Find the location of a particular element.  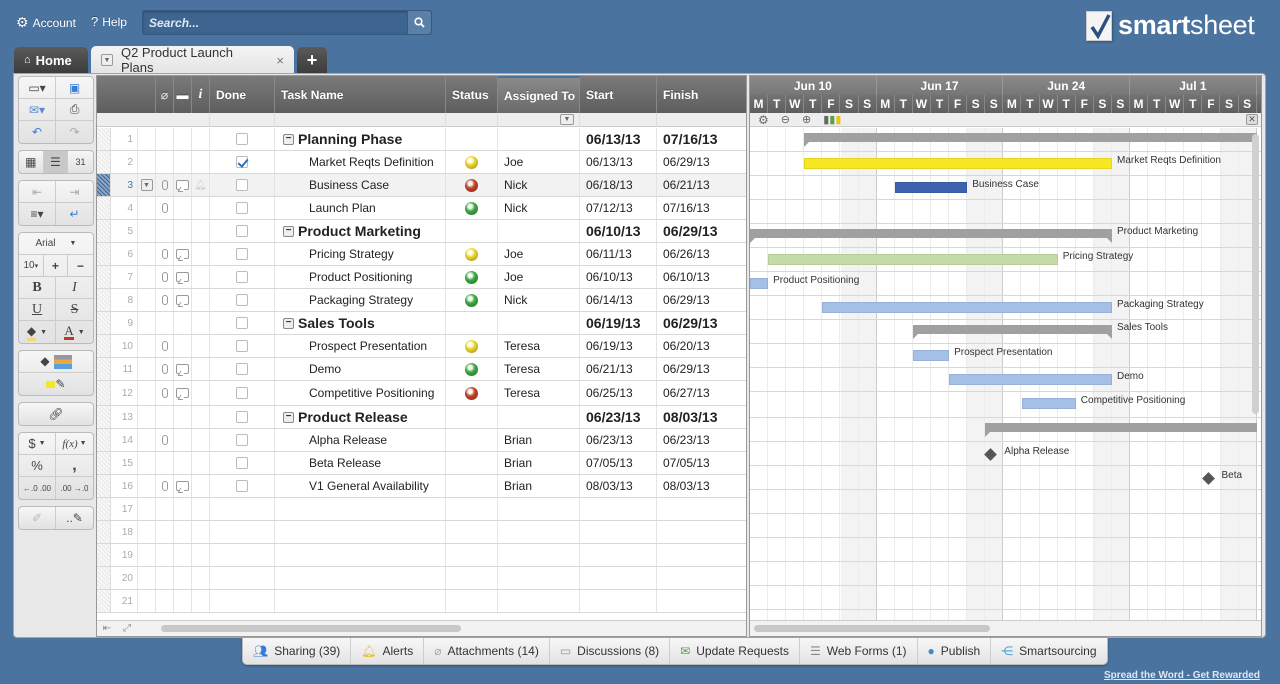

hyperlink-button: 🔗︎ is located at coordinates (56, 414).